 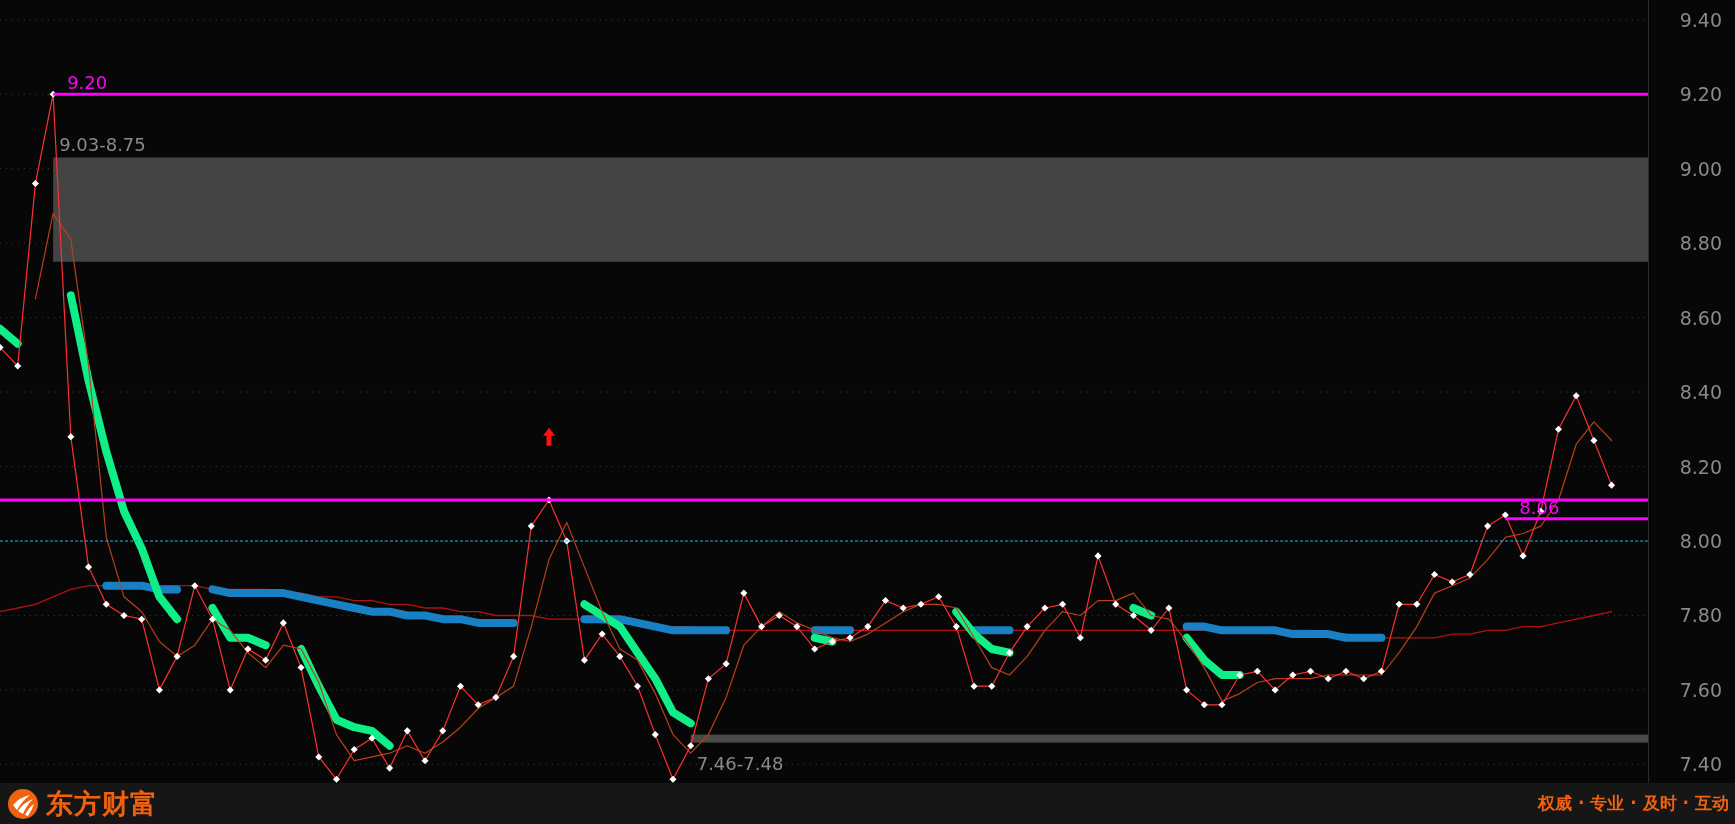 I want to click on axis-tick-label: 7.80, so click(x=1700, y=615).